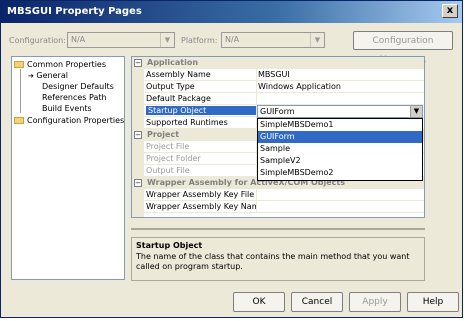 This screenshot has width=468, height=321. What do you see at coordinates (67, 108) in the screenshot?
I see `tree-node-build-events: Build Events` at bounding box center [67, 108].